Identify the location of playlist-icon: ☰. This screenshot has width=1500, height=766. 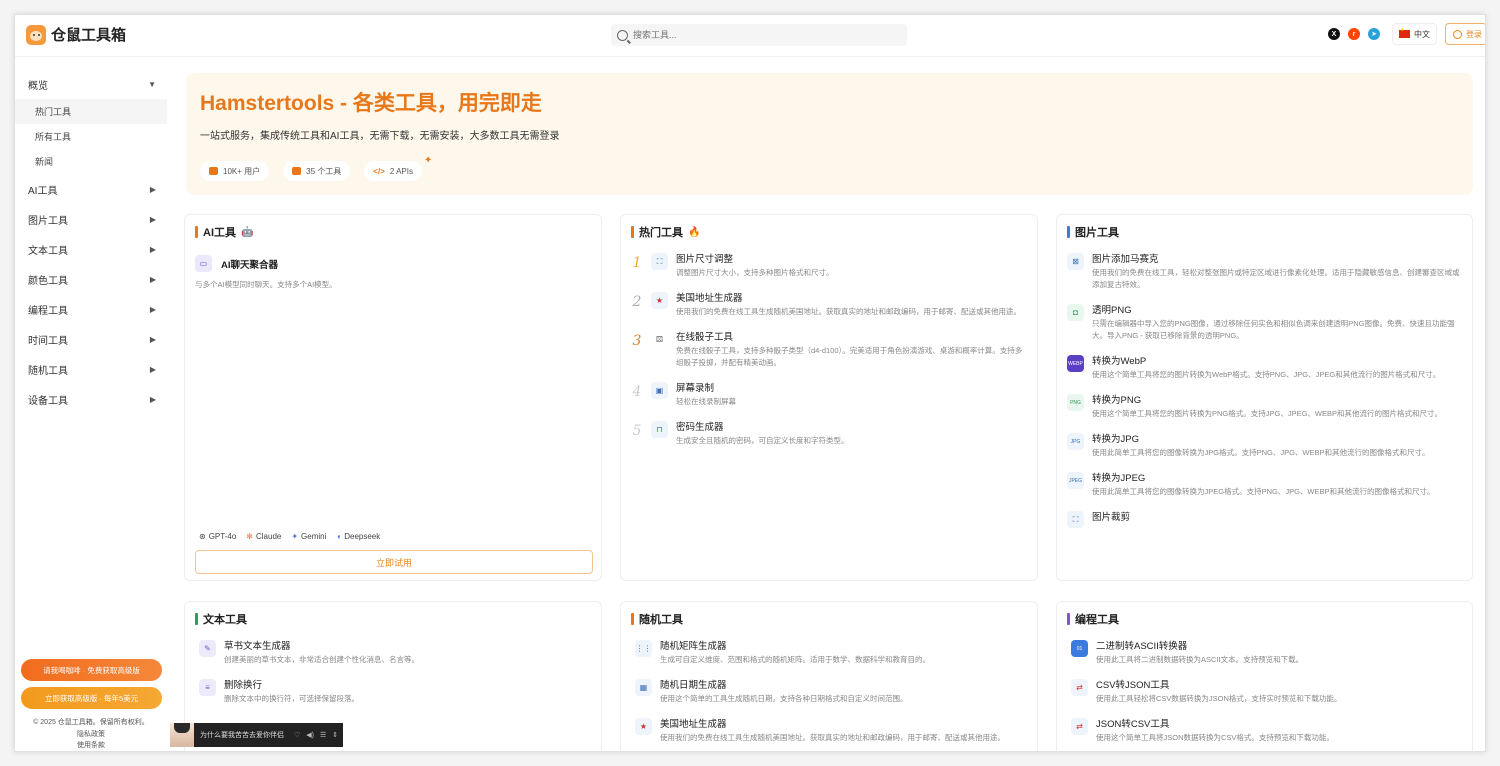
(323, 735).